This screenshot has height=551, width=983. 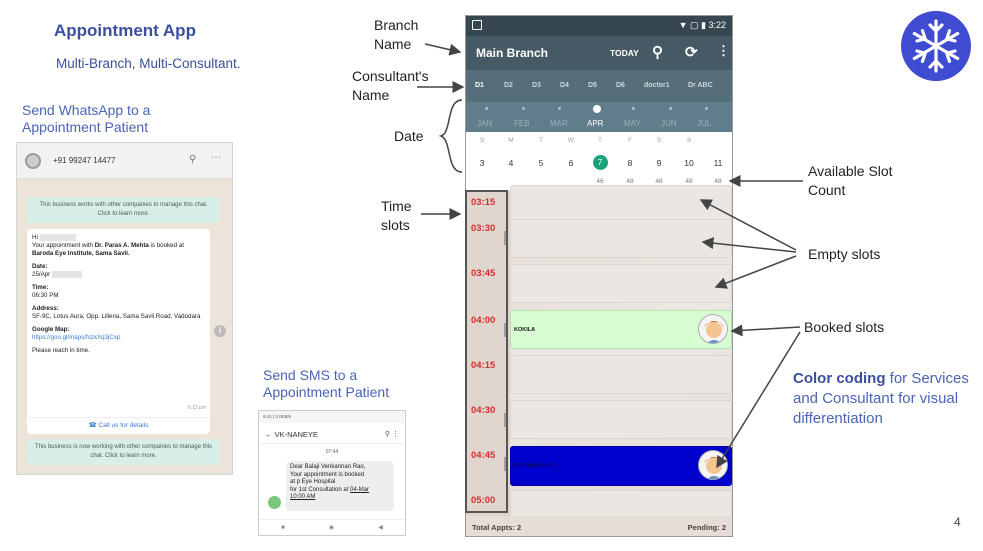 I want to click on month-jul: JUL, so click(x=704, y=123).